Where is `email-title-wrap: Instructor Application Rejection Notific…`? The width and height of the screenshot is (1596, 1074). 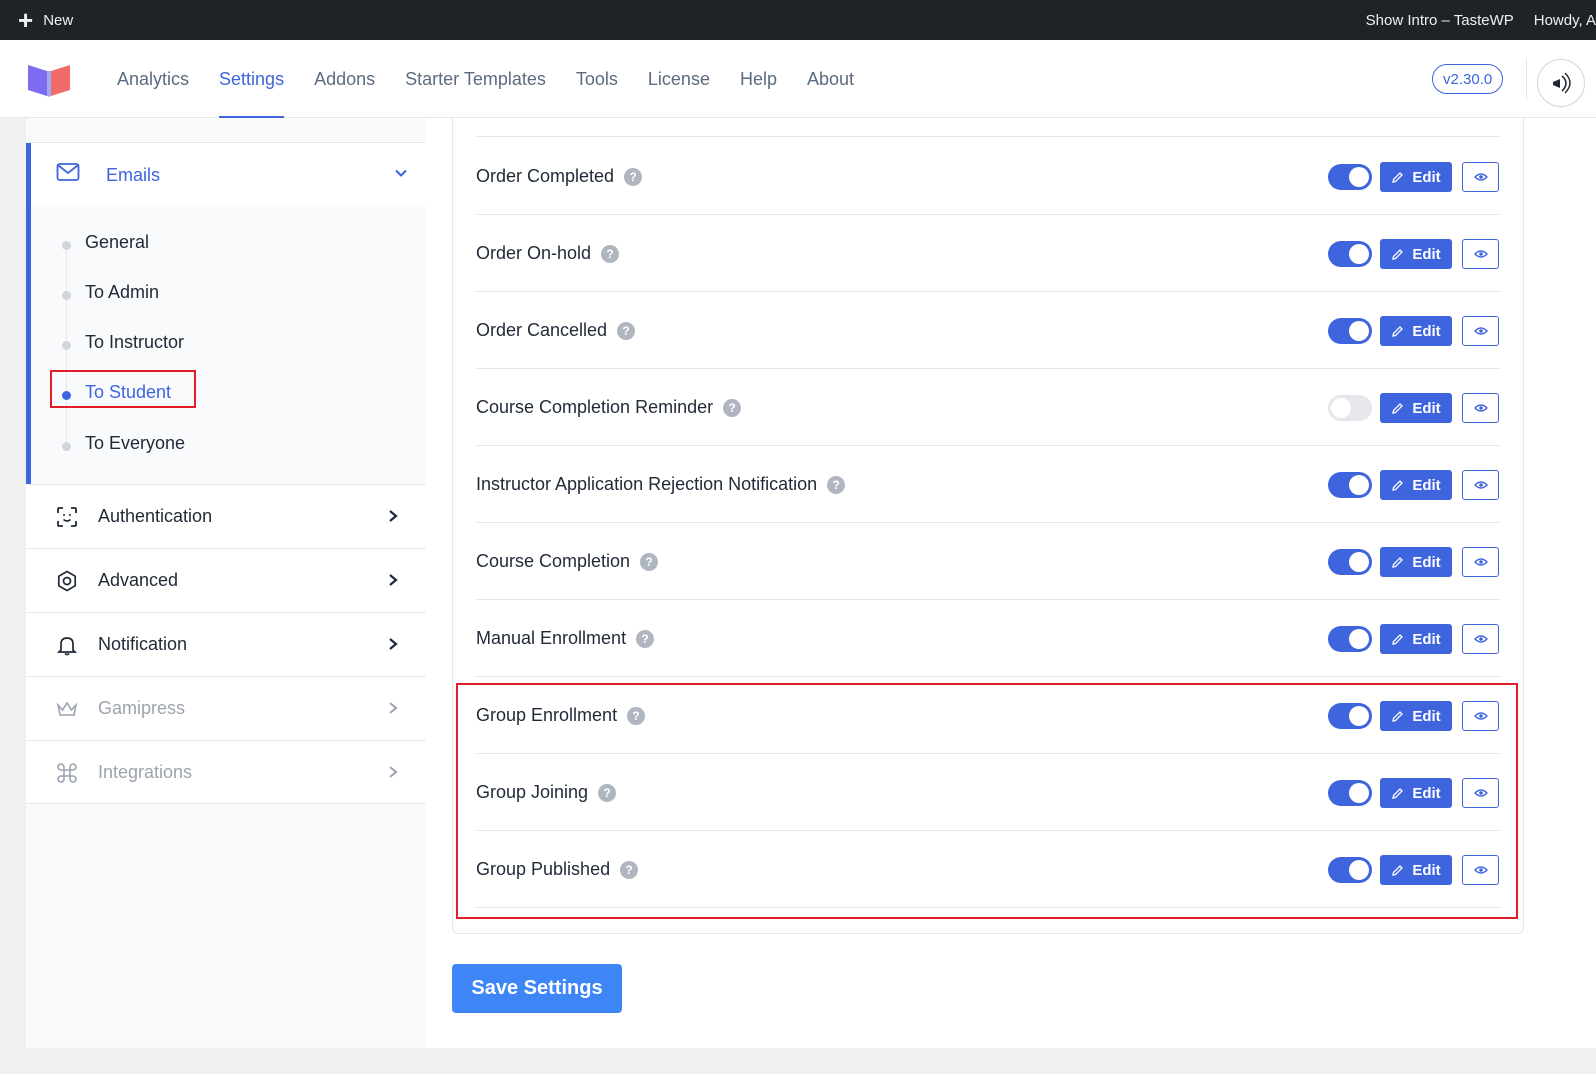
email-title-wrap: Instructor Application Rejection Notific… is located at coordinates (661, 484).